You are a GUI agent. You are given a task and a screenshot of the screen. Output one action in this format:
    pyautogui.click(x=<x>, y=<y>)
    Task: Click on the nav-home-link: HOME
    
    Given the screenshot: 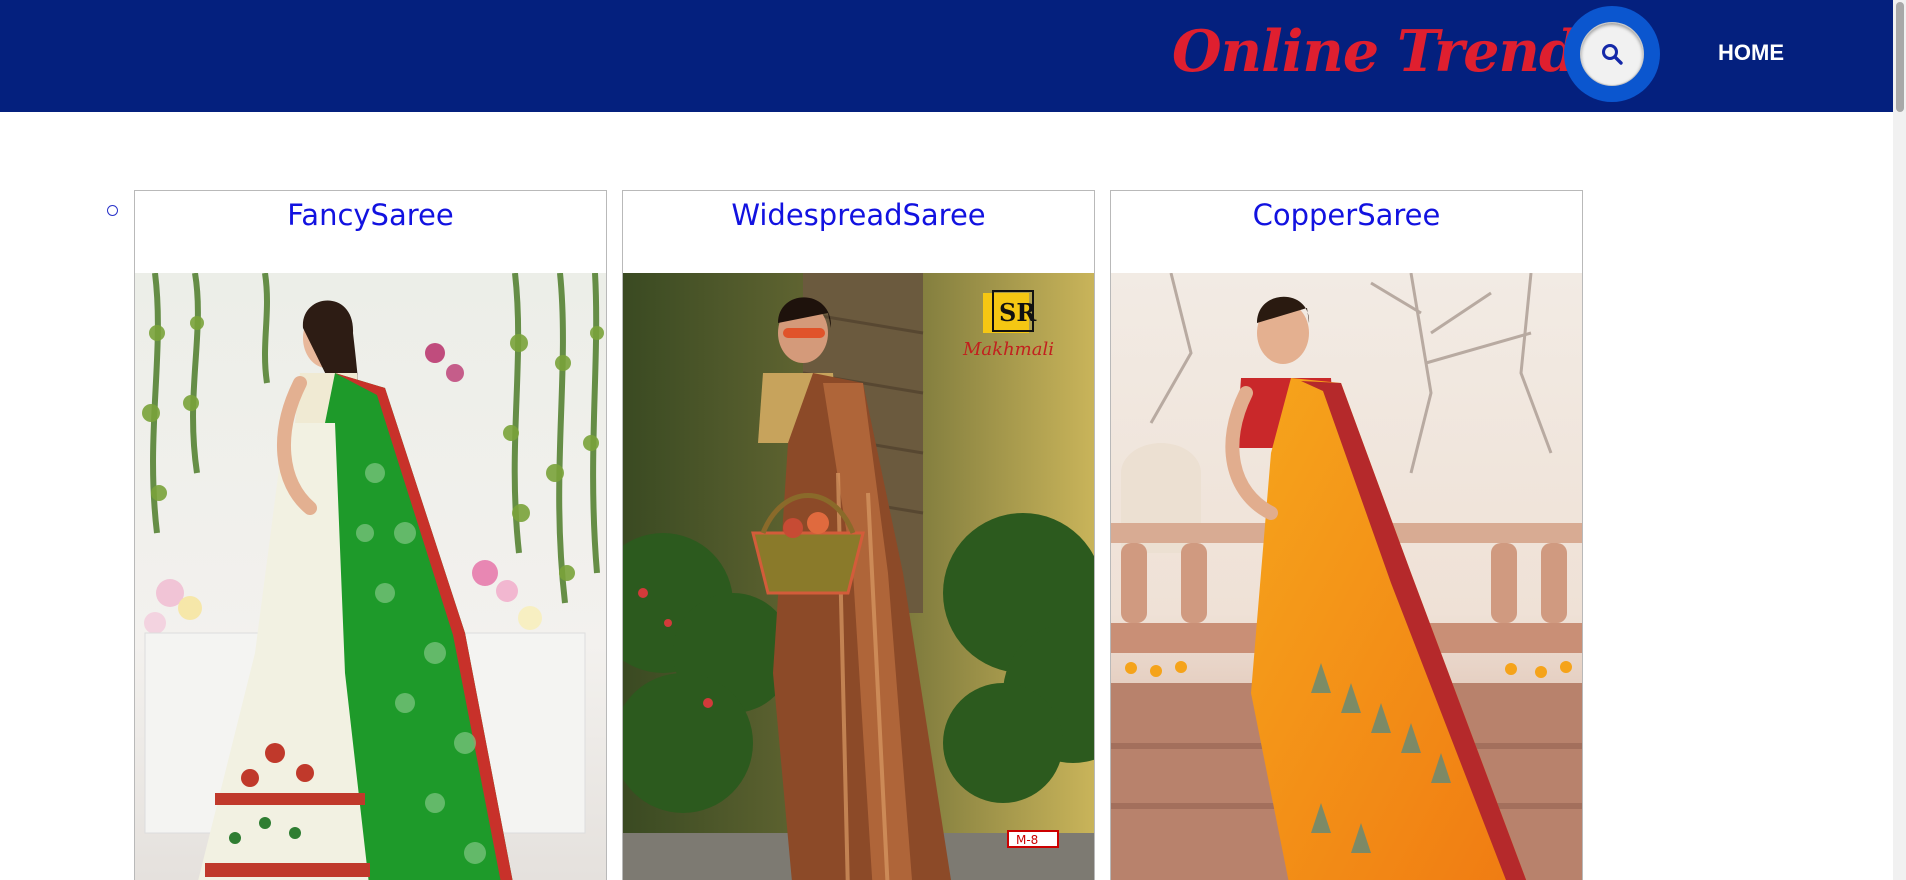 What is the action you would take?
    pyautogui.click(x=1751, y=53)
    